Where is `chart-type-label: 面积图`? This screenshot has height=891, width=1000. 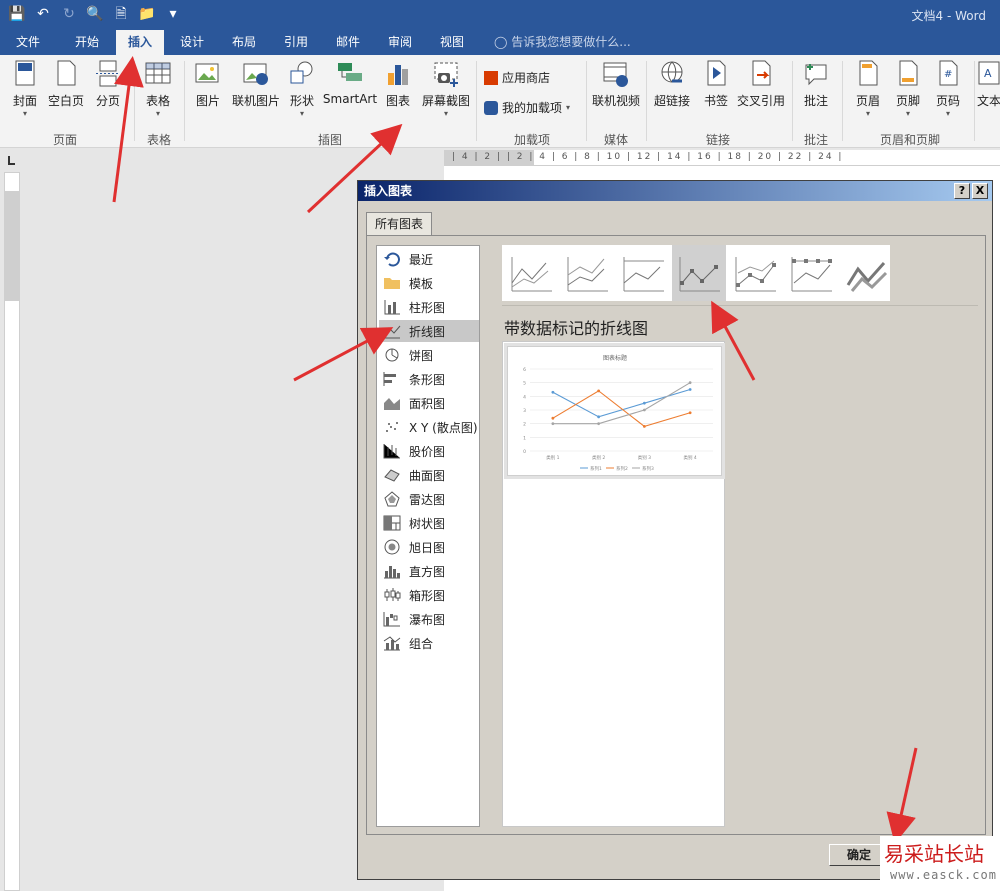
chart-type-label: 面积图 is located at coordinates (427, 403).